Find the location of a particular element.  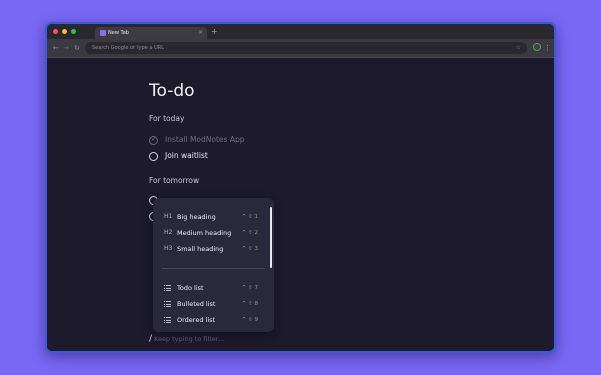

tab-close-icon: × is located at coordinates (200, 33).